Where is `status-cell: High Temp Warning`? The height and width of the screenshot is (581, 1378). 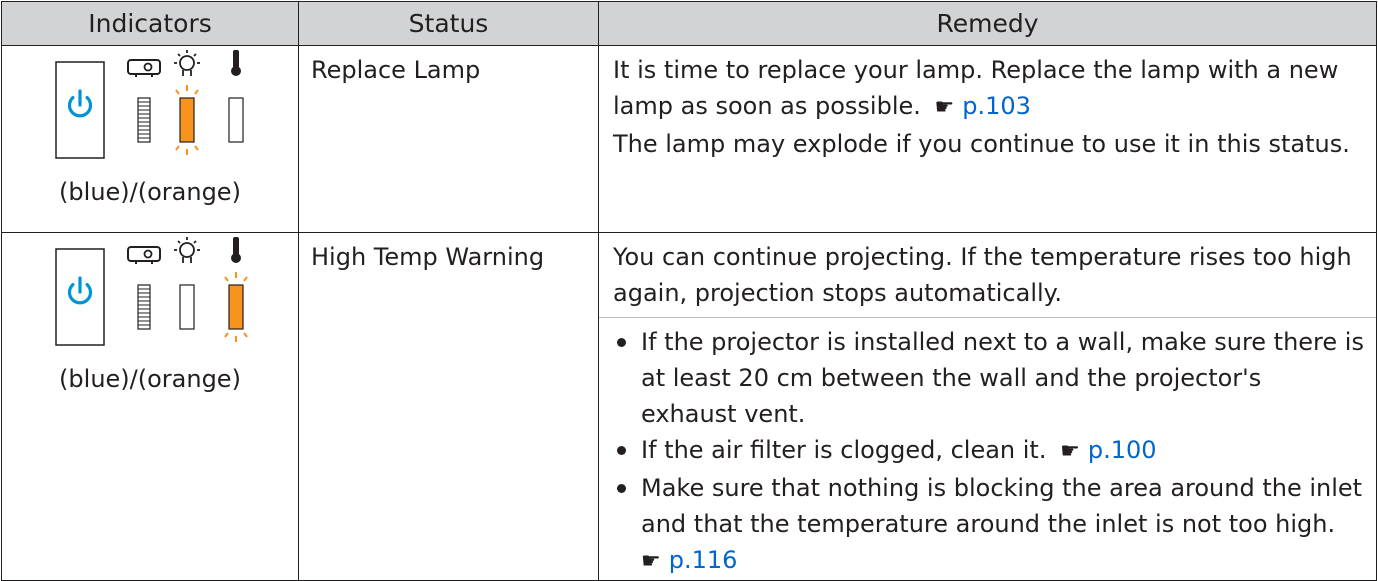
status-cell: High Temp Warning is located at coordinates (448, 406).